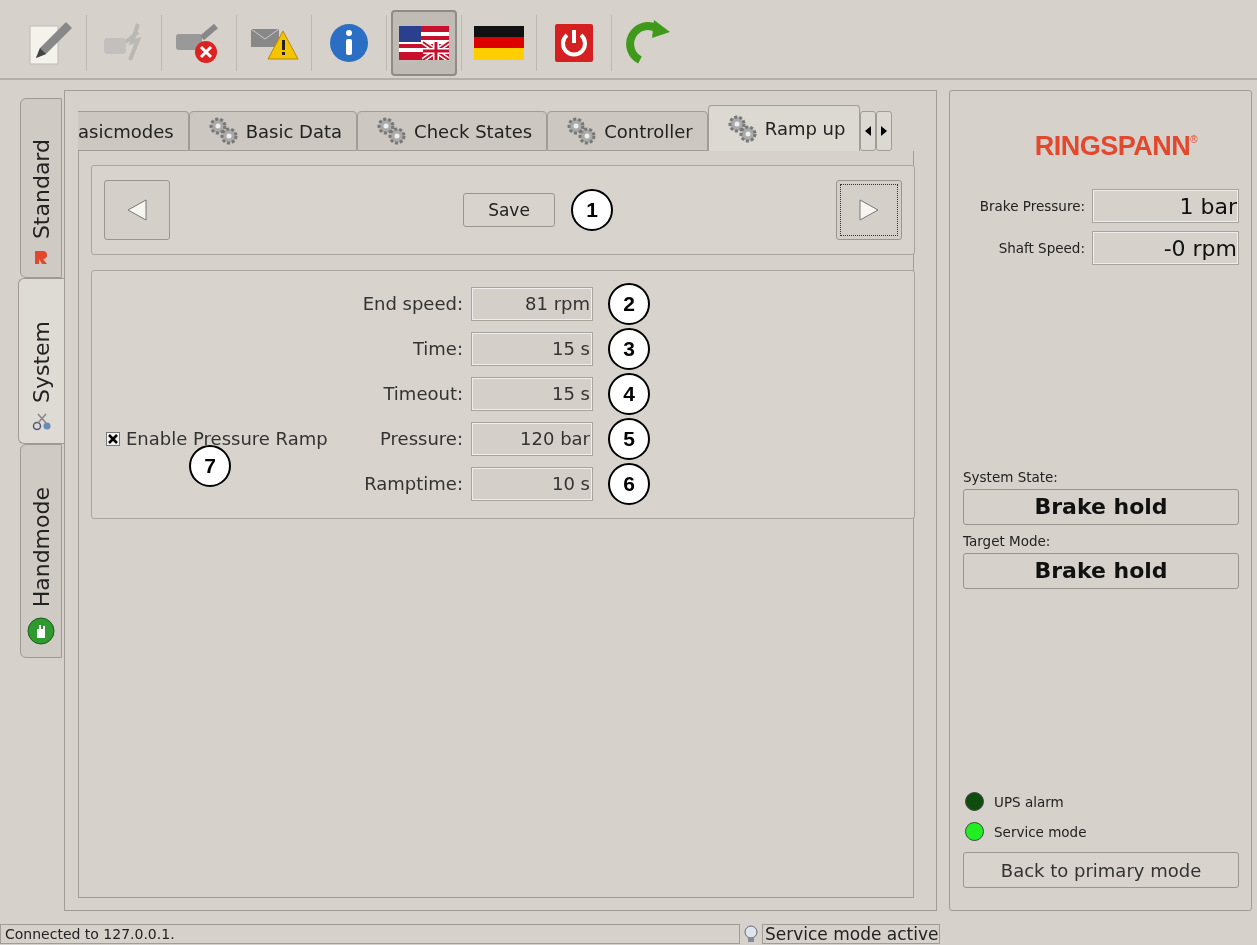 Image resolution: width=1257 pixels, height=945 pixels. What do you see at coordinates (629, 393) in the screenshot?
I see `callout-number: 4` at bounding box center [629, 393].